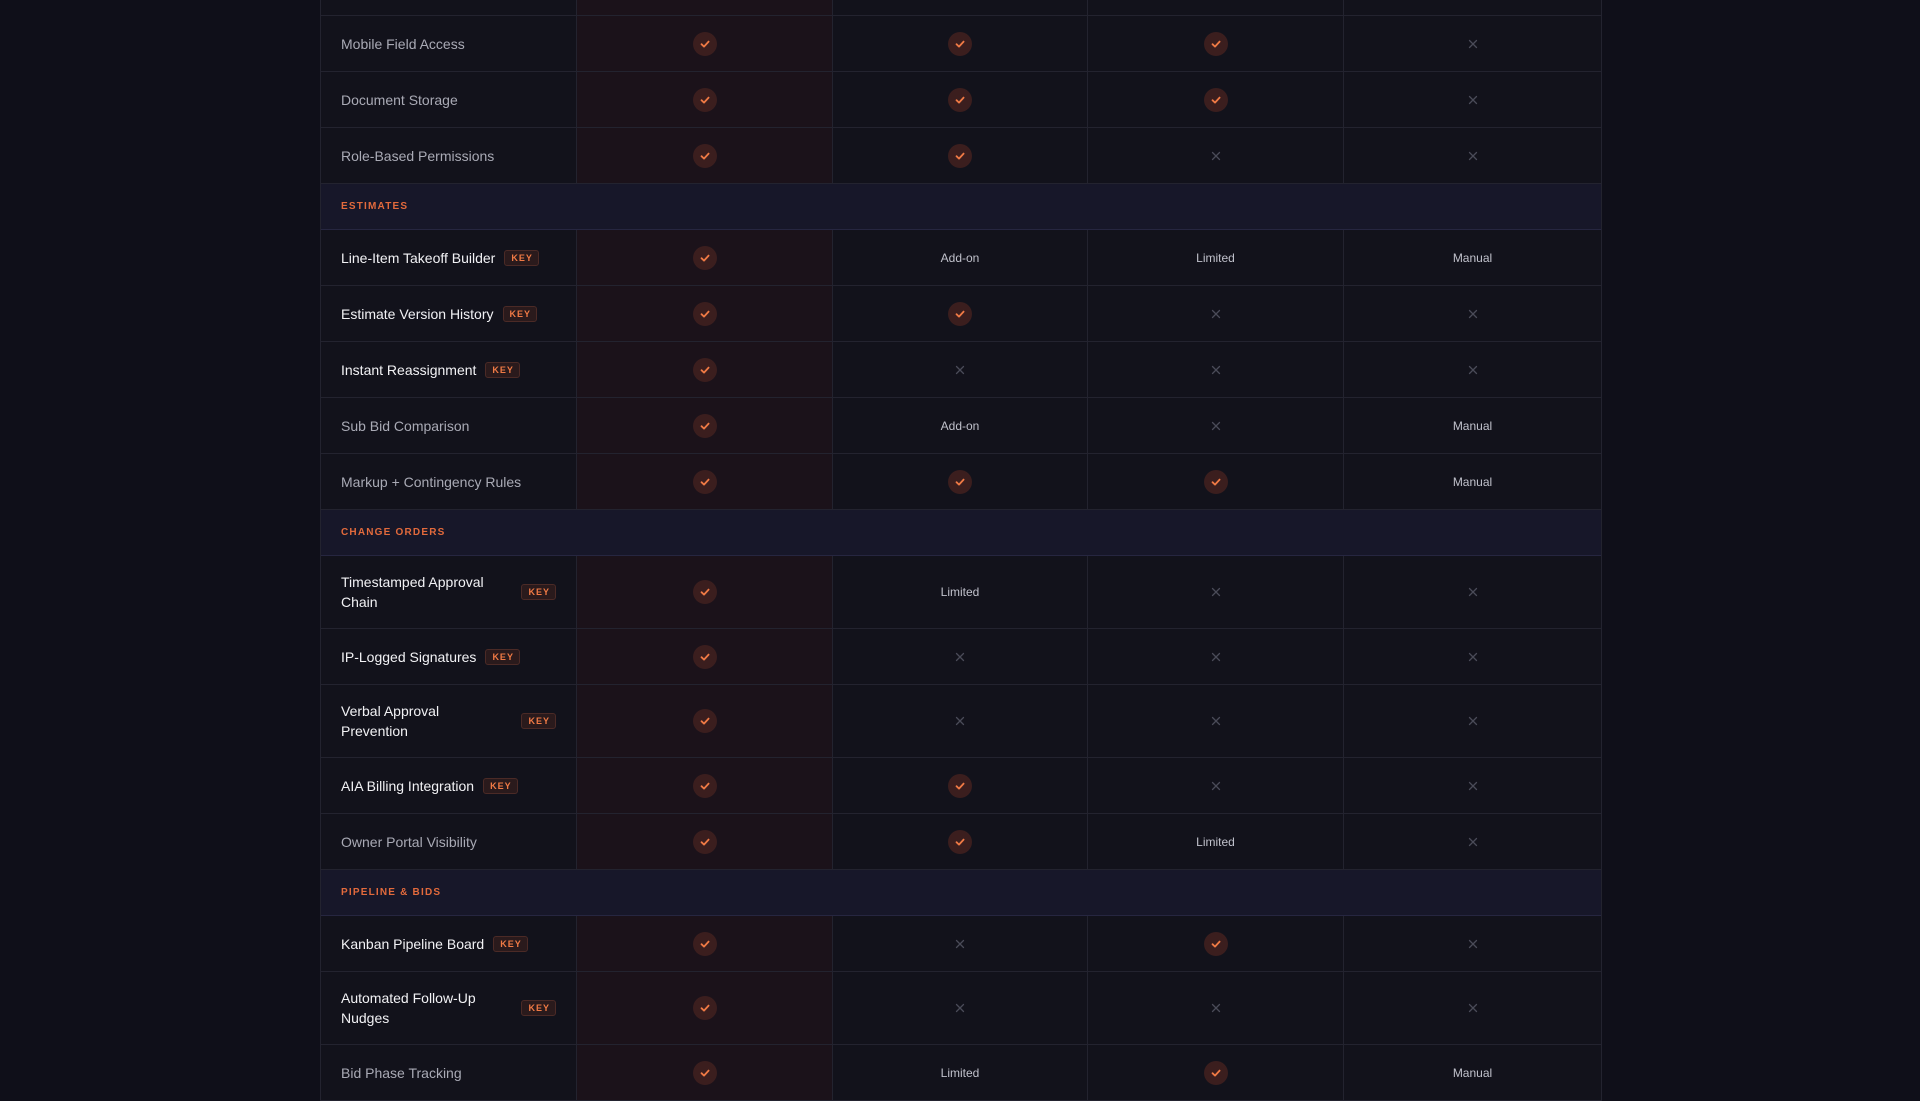 The width and height of the screenshot is (1920, 1101). Describe the element at coordinates (403, 43) in the screenshot. I see `feature-name: Mobile Field Access` at that location.